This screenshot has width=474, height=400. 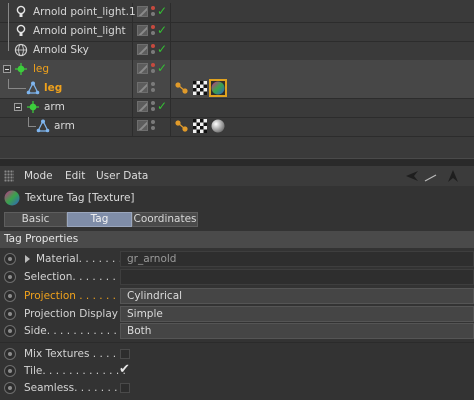 I want to click on menu-edit: Edit, so click(x=75, y=176).